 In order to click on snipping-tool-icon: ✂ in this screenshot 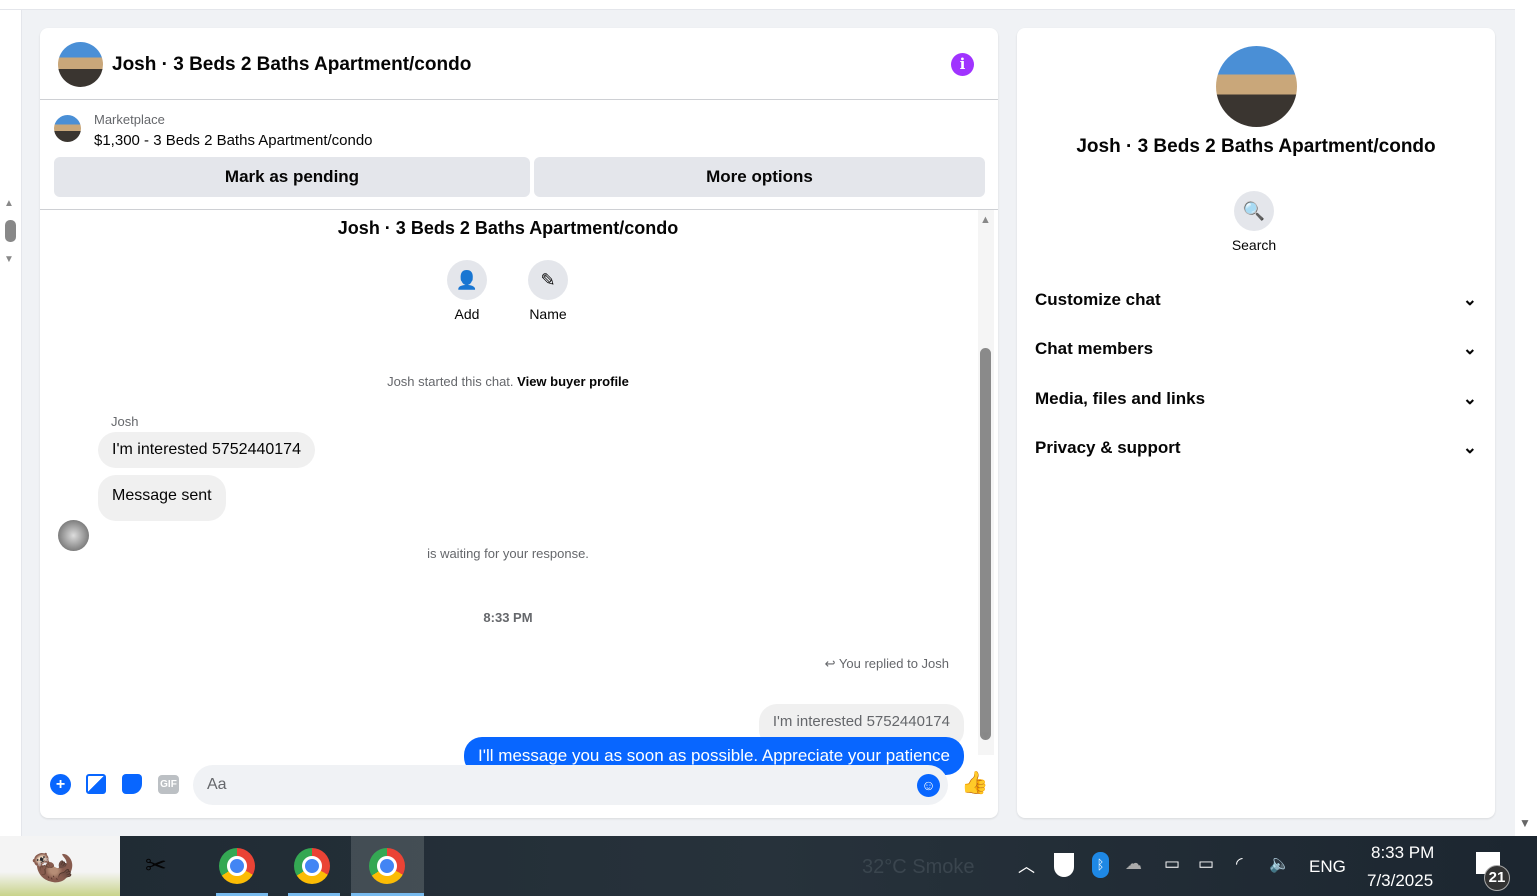, I will do `click(156, 865)`.